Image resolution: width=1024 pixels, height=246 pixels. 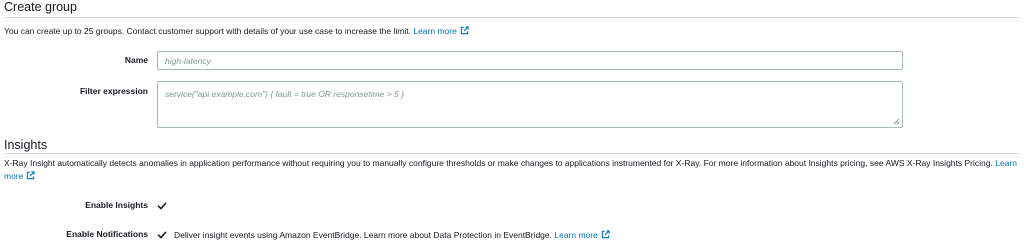 What do you see at coordinates (530, 60) in the screenshot?
I see `name-input` at bounding box center [530, 60].